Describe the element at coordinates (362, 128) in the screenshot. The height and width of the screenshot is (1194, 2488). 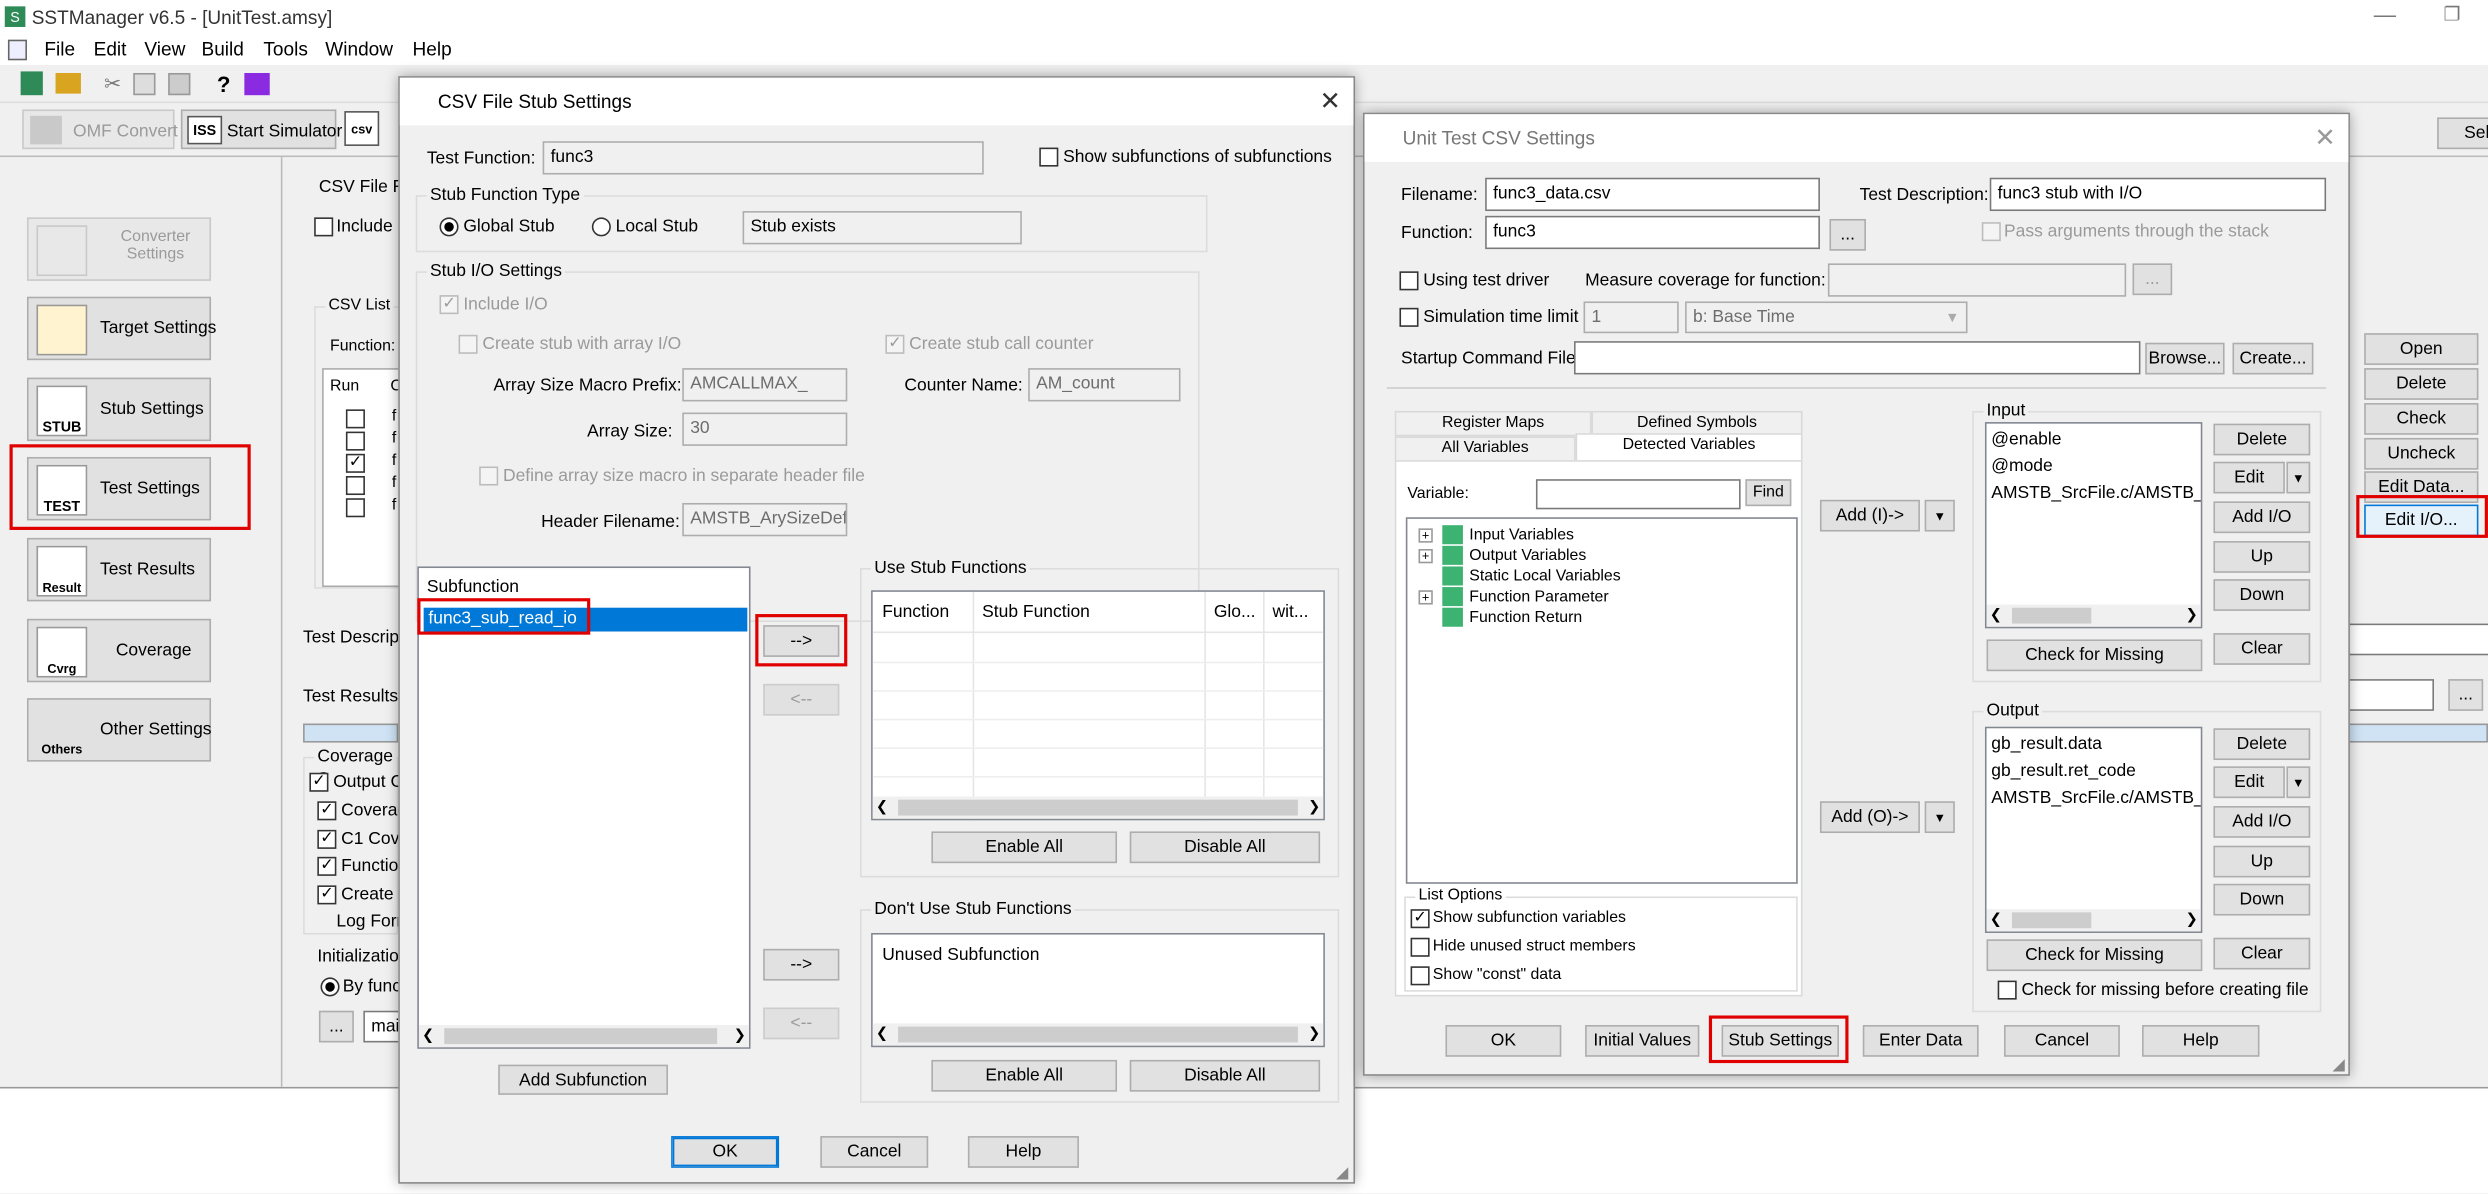
I see `csv-icon: csv` at that location.